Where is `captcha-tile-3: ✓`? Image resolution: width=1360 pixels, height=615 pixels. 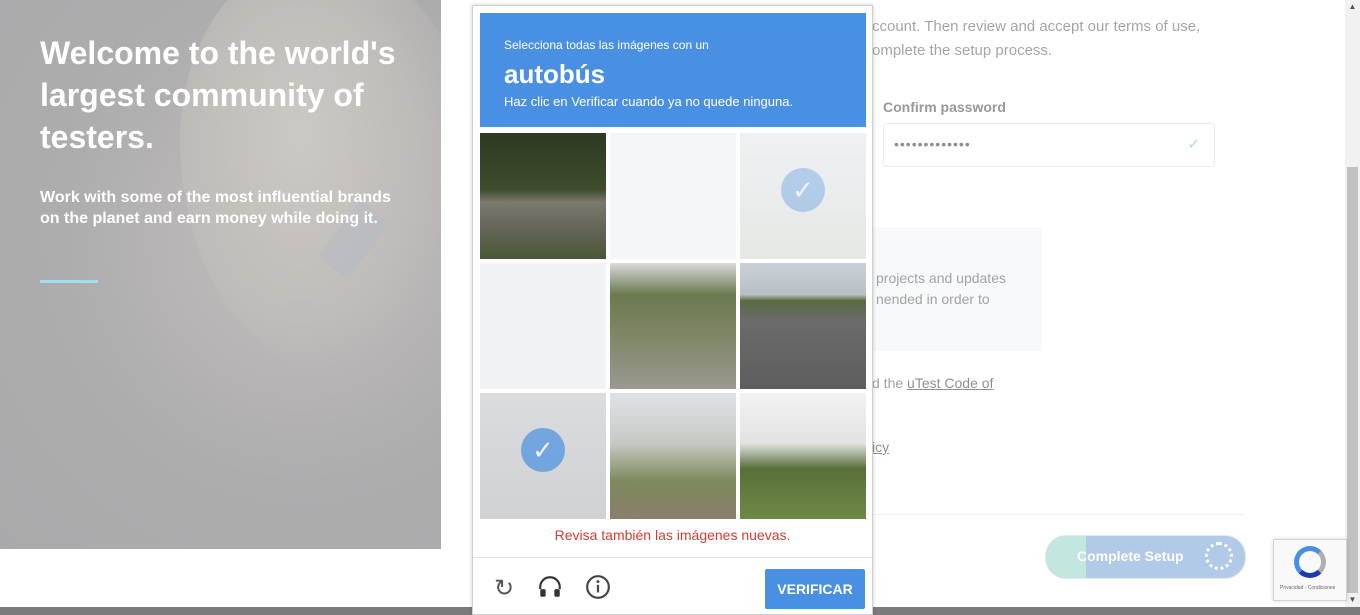
captcha-tile-3: ✓ is located at coordinates (803, 196).